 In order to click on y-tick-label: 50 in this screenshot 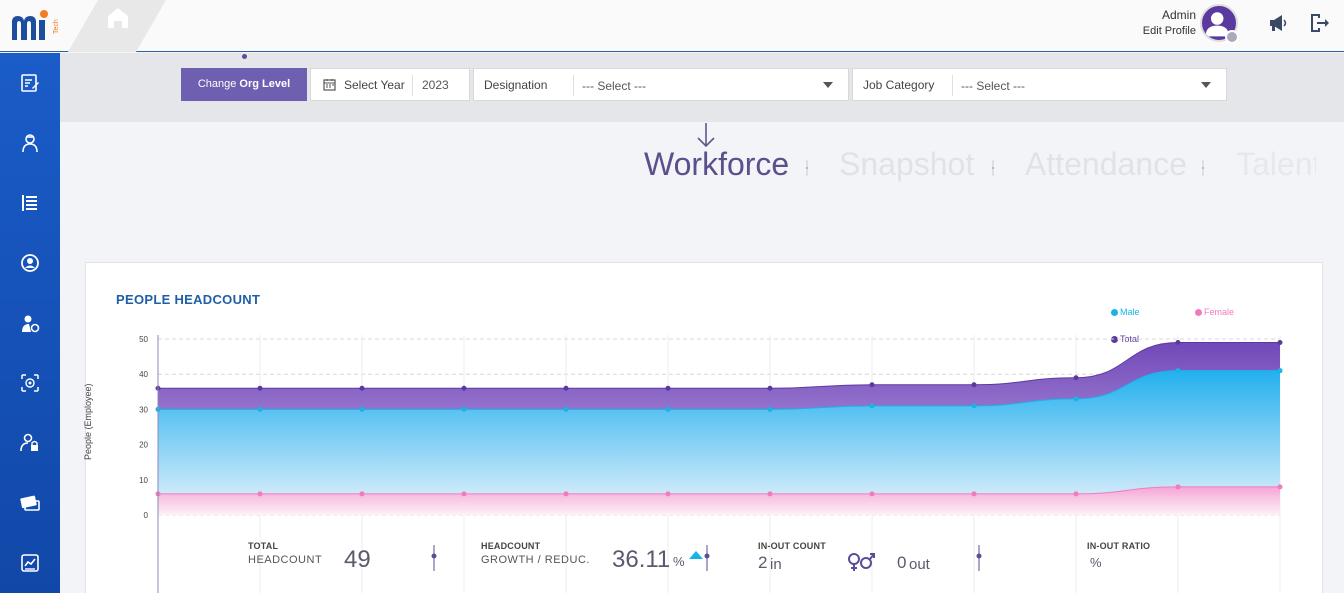, I will do `click(143, 339)`.